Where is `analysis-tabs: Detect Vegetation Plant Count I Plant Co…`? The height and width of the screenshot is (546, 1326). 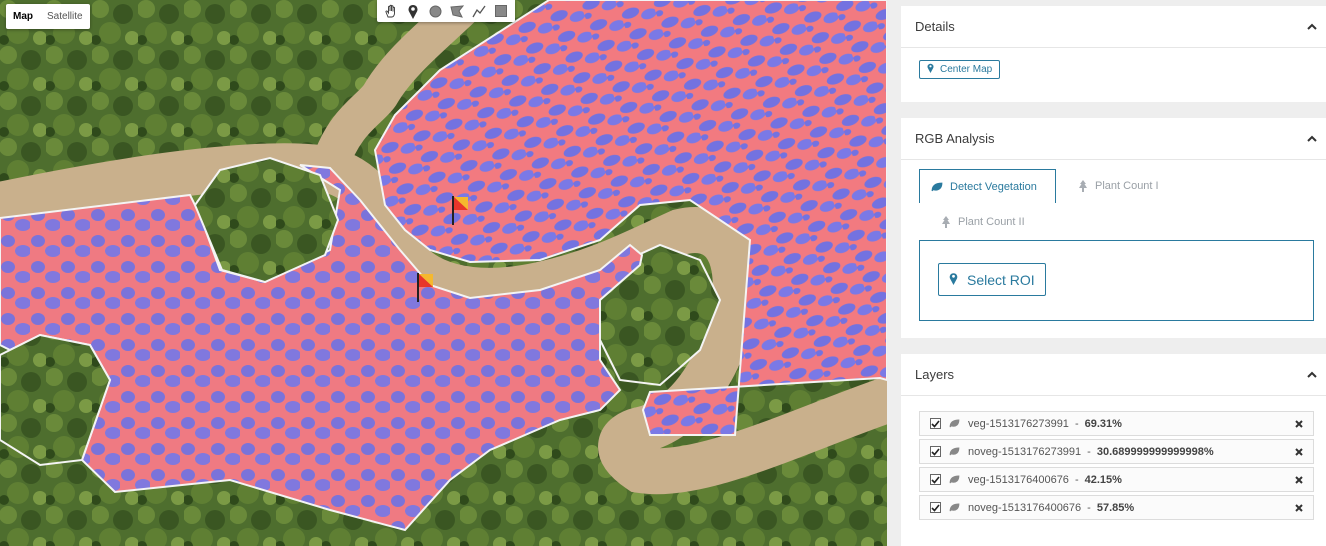 analysis-tabs: Detect Vegetation Plant Count I Plant Co… is located at coordinates (1116, 205).